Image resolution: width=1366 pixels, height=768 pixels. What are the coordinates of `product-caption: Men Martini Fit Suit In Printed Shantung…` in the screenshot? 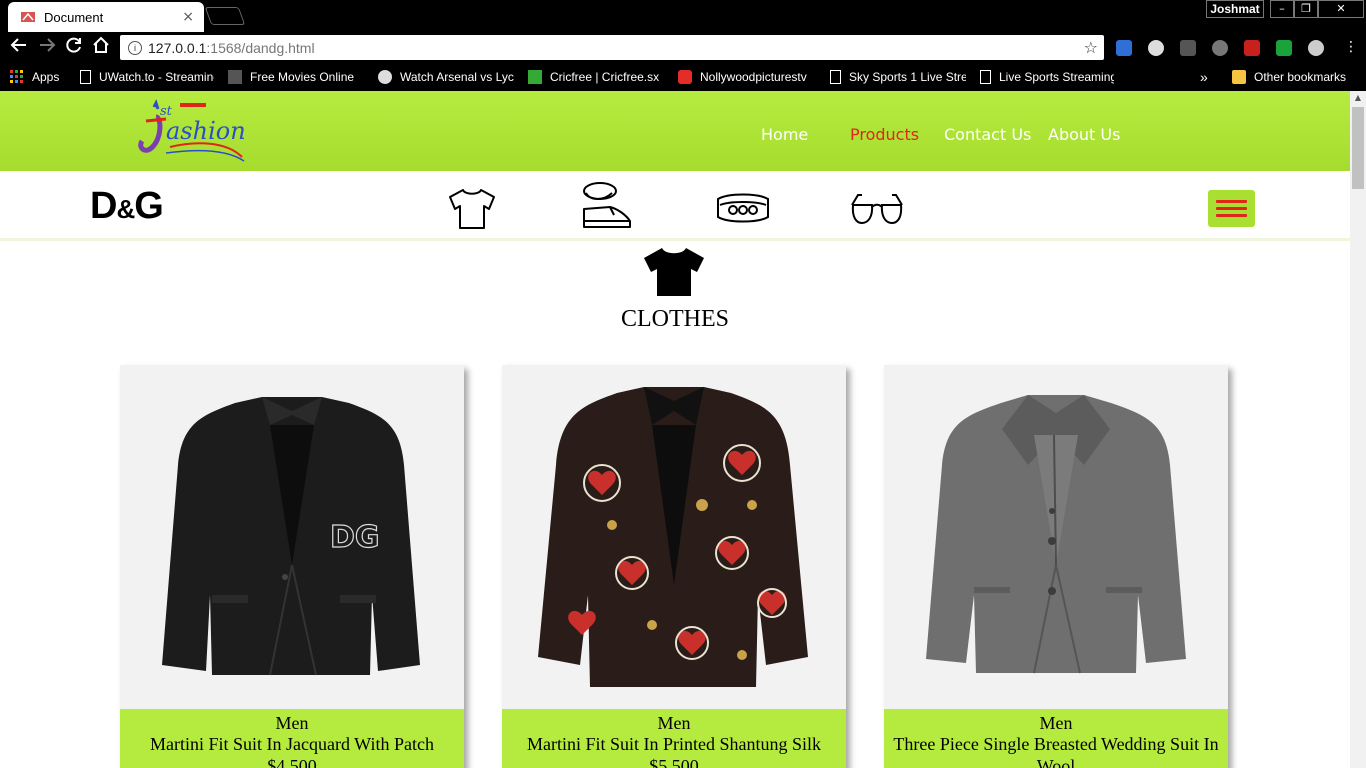 It's located at (674, 738).